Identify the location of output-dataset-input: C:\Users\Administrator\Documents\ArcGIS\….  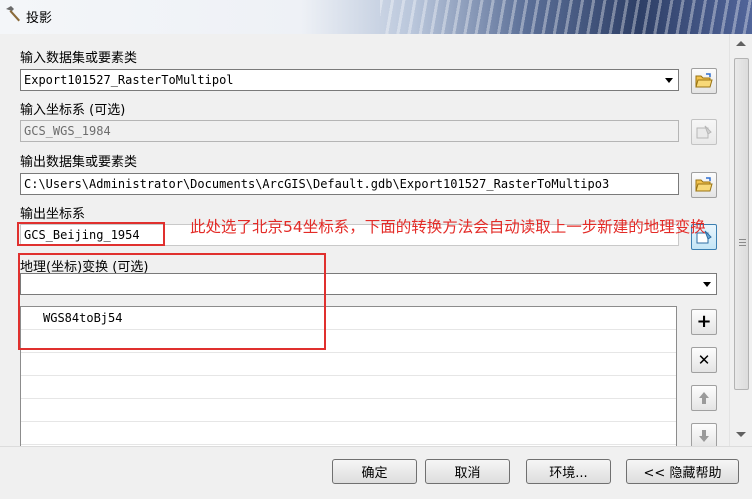
(349, 184).